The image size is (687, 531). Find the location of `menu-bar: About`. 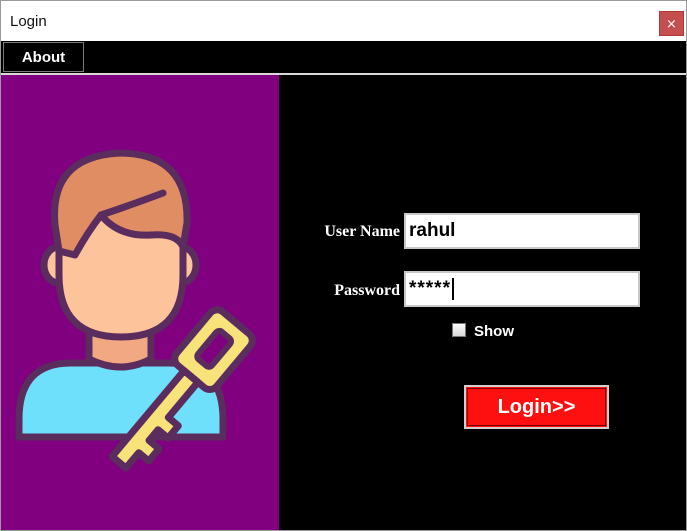

menu-bar: About is located at coordinates (343, 57).